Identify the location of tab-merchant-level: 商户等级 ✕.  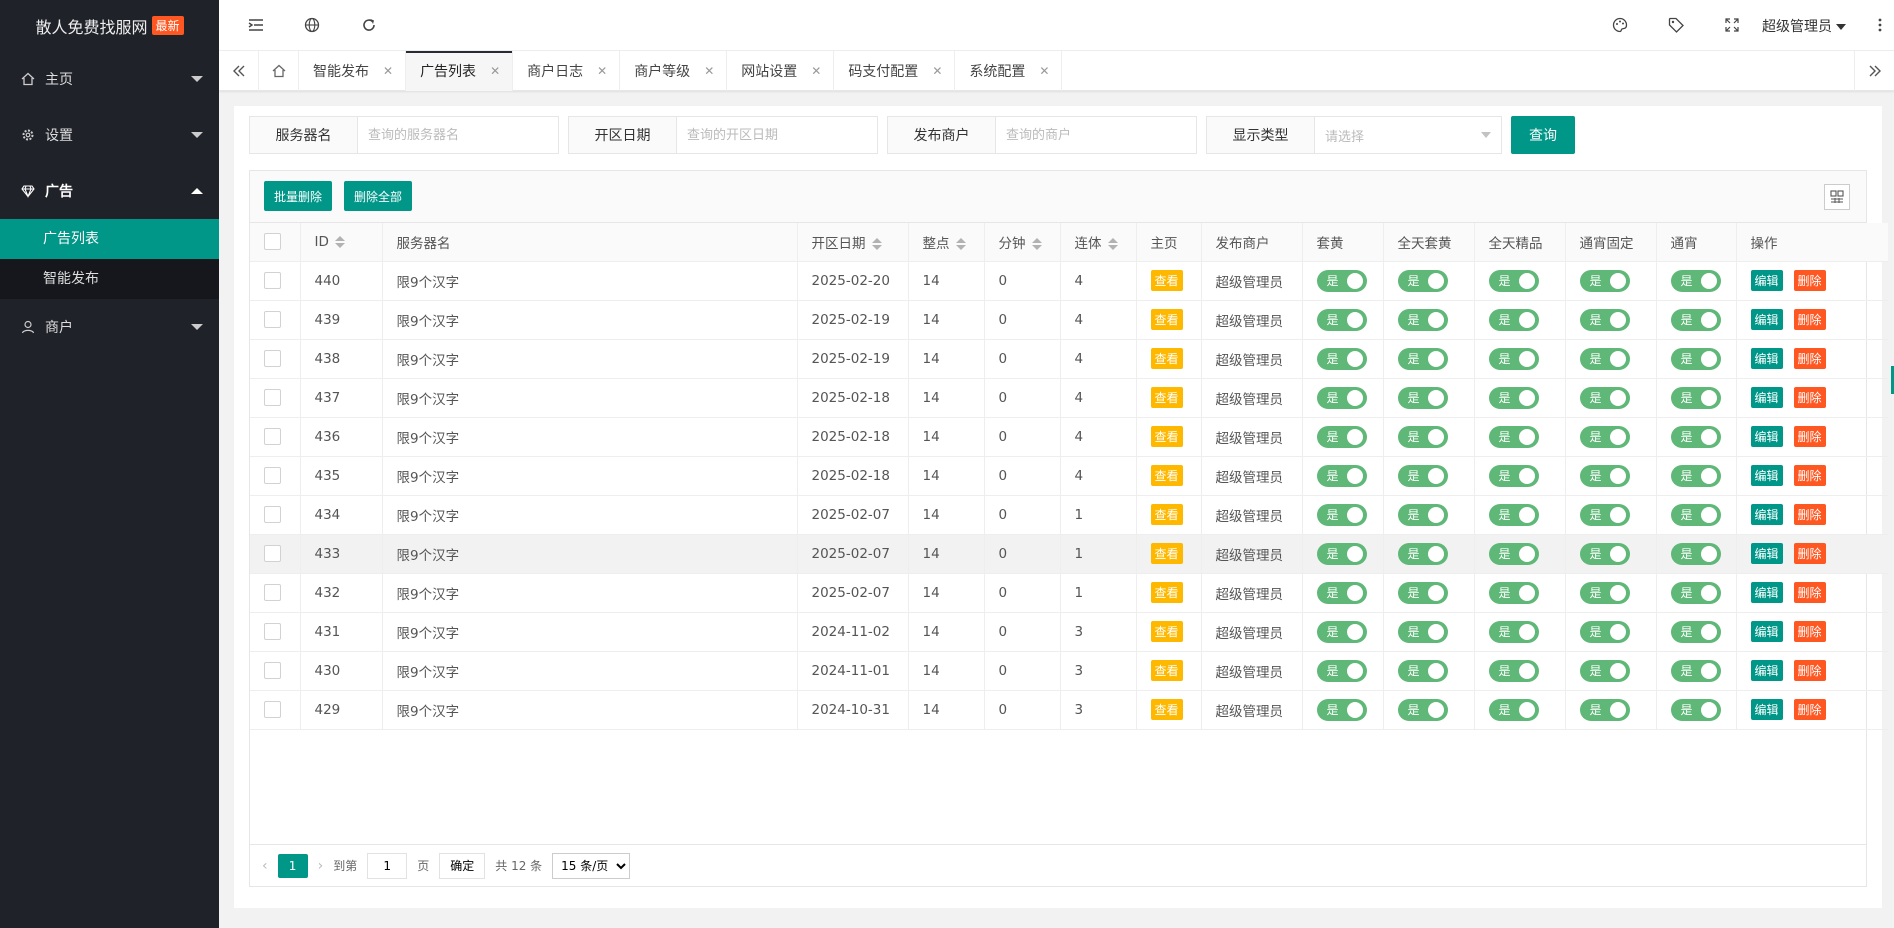
(674, 71).